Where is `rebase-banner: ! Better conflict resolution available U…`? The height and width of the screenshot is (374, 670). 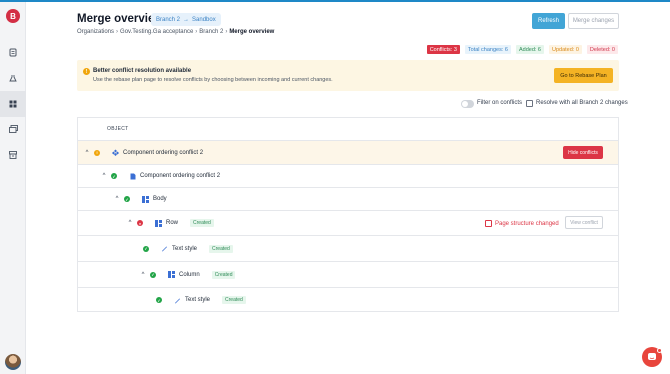 rebase-banner: ! Better conflict resolution available U… is located at coordinates (348, 75).